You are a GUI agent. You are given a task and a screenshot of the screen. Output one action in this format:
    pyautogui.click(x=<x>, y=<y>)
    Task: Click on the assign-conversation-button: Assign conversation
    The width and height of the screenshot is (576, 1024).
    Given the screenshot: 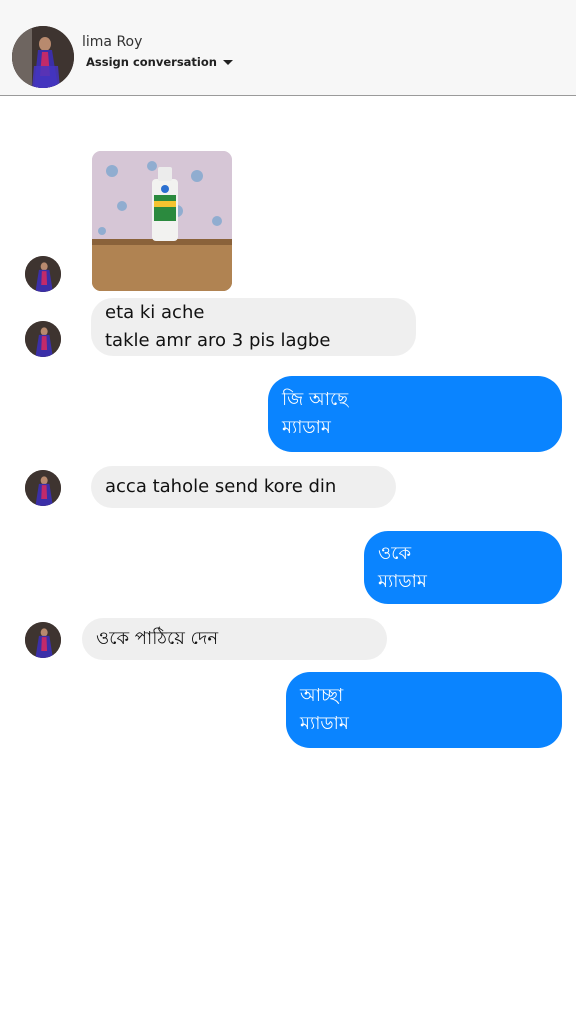 What is the action you would take?
    pyautogui.click(x=159, y=62)
    